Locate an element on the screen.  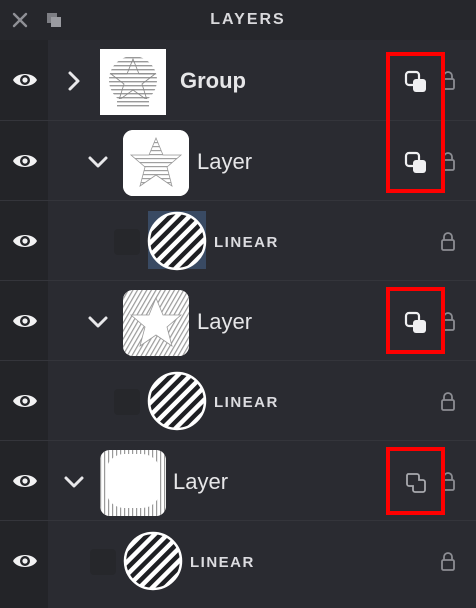
fill-row-linear-3: LINEAR is located at coordinates (238, 564).